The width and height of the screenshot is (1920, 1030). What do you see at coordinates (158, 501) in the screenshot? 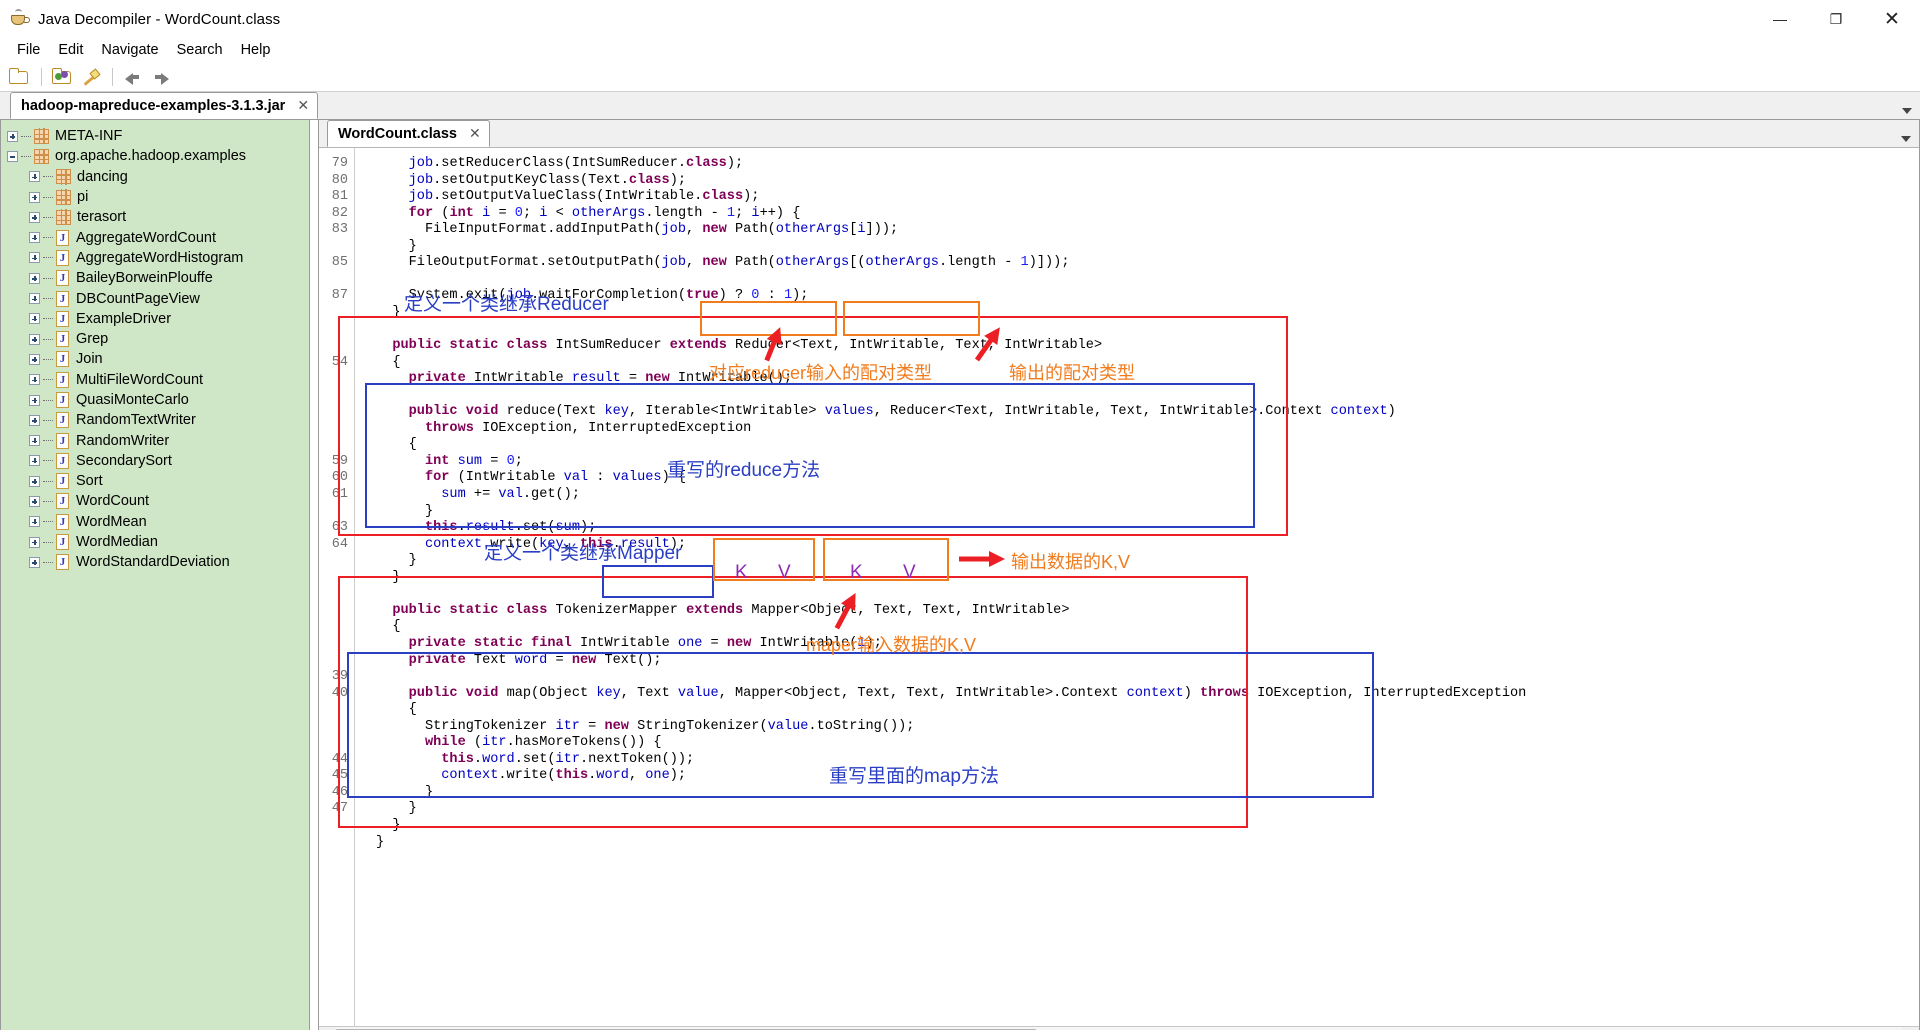
I see `tree-item-wordcount: J WordCount` at bounding box center [158, 501].